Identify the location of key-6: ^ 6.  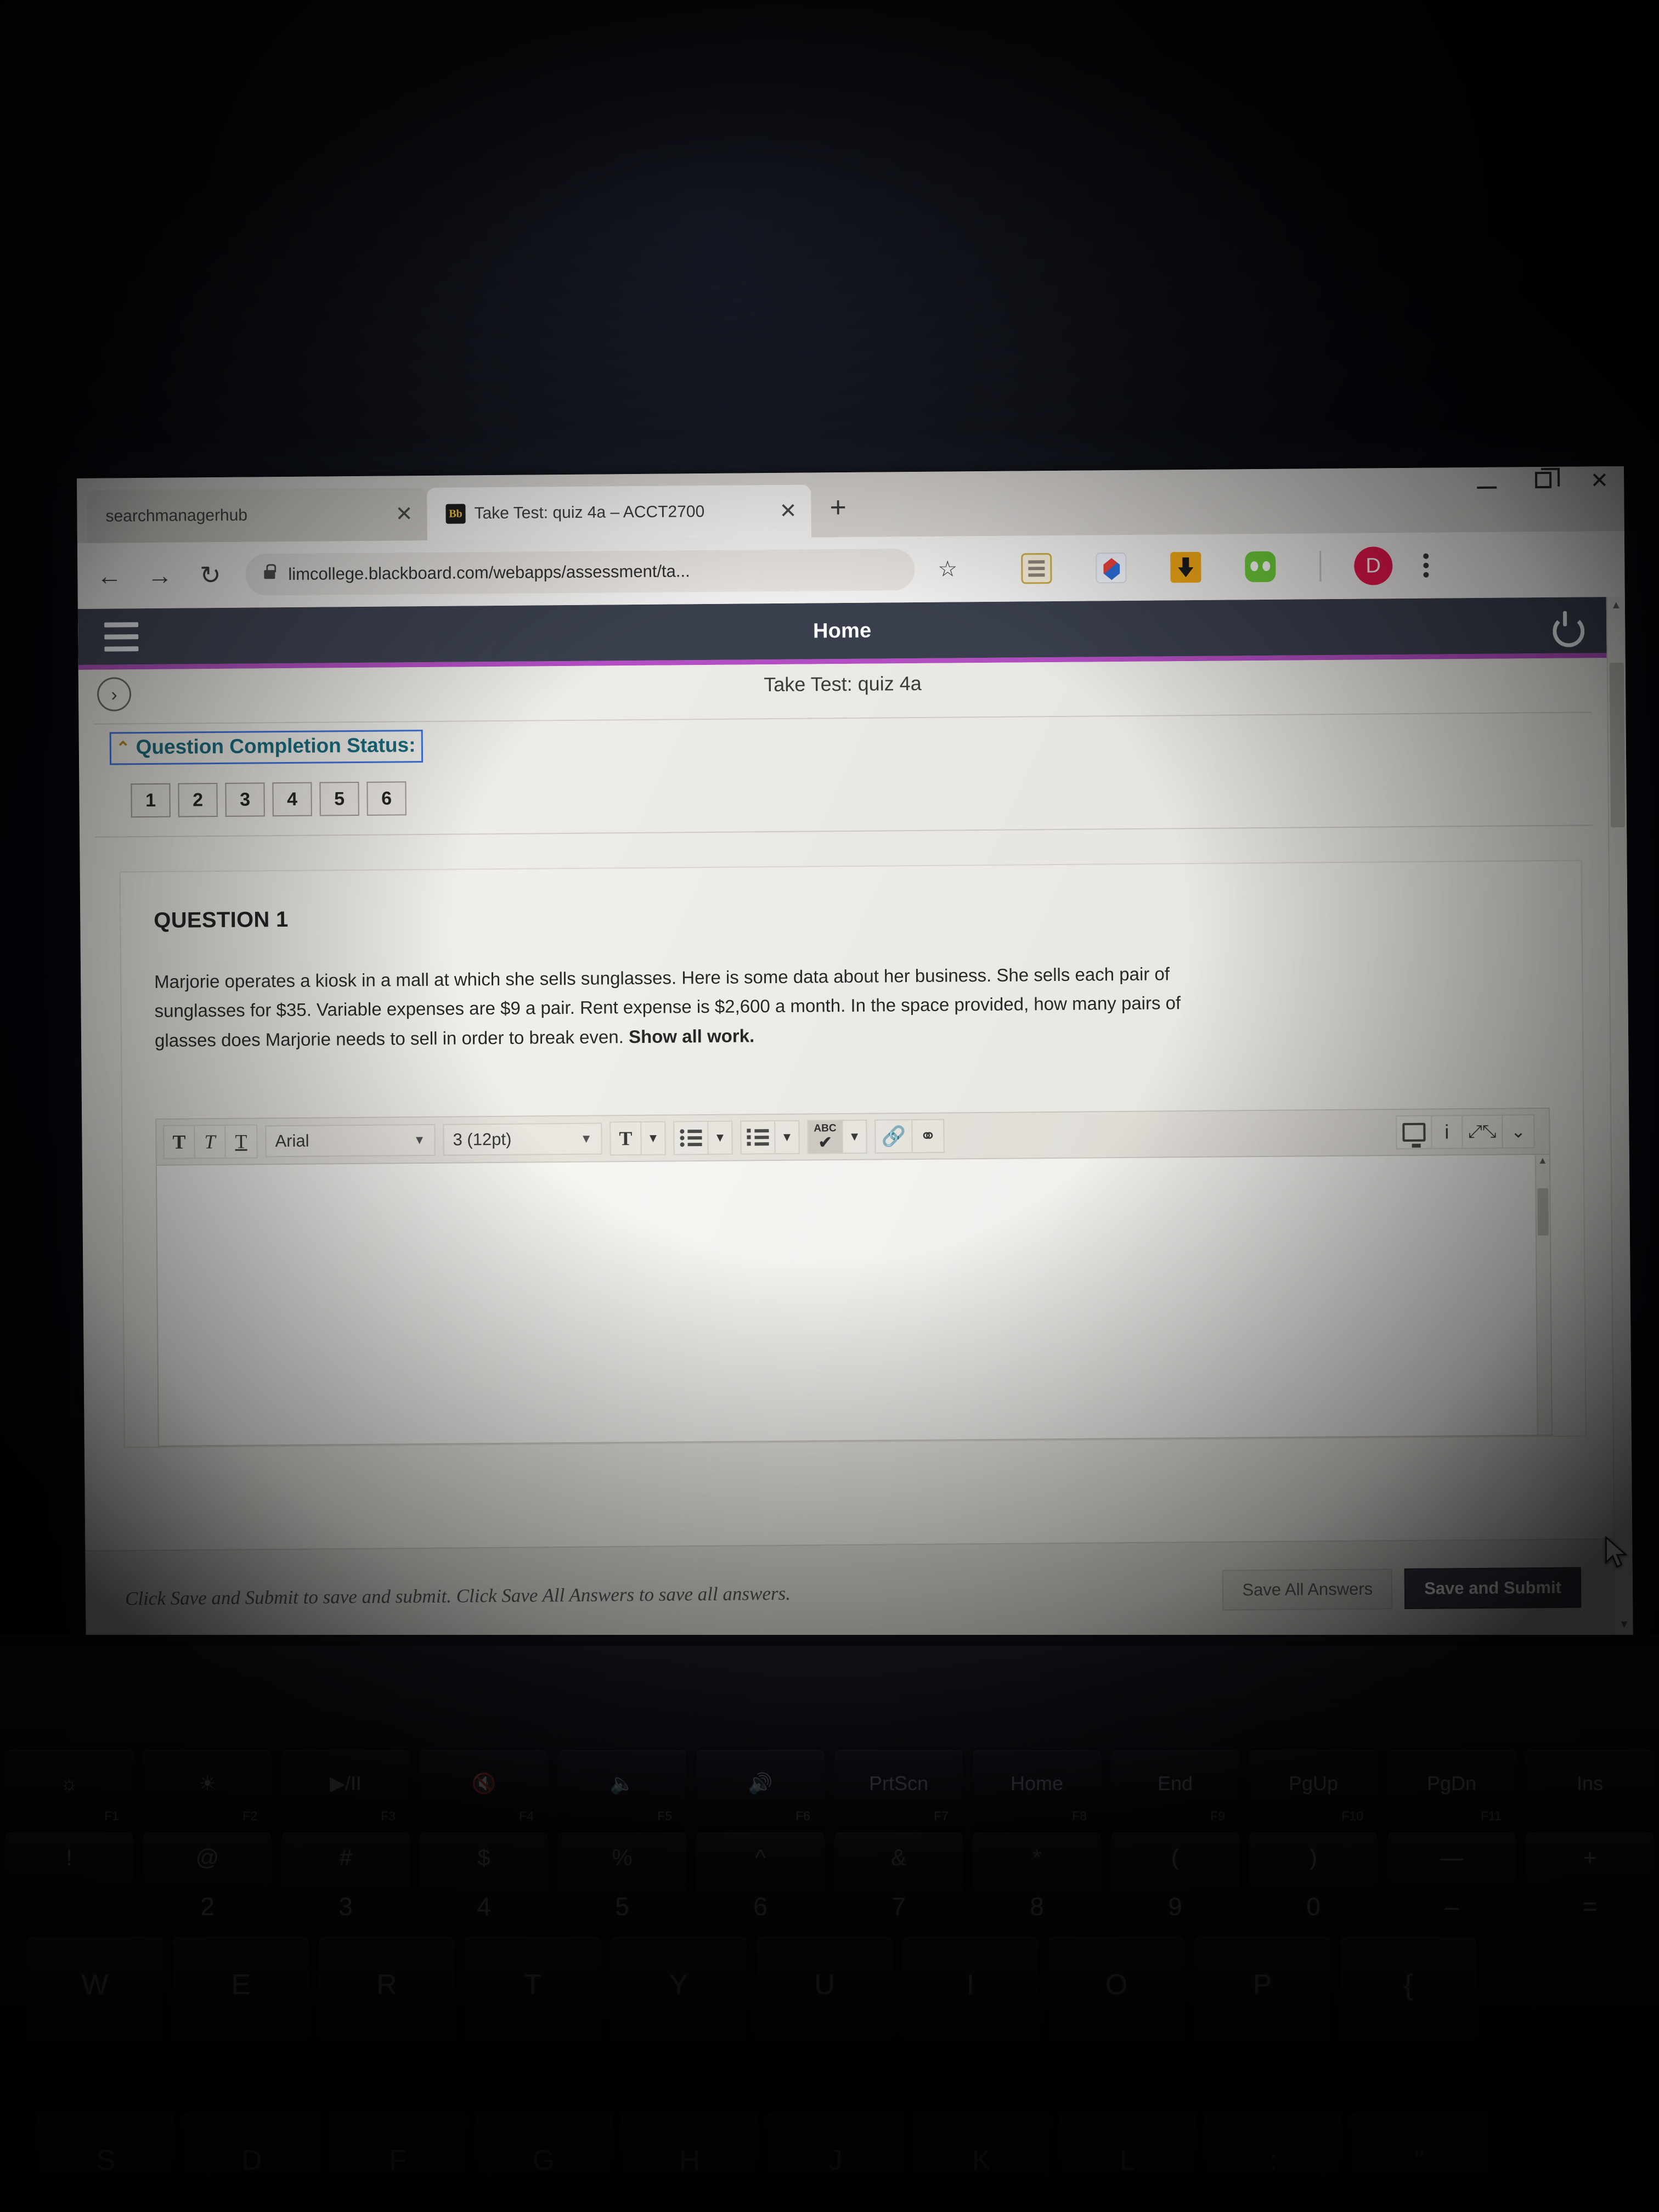
(761, 1881).